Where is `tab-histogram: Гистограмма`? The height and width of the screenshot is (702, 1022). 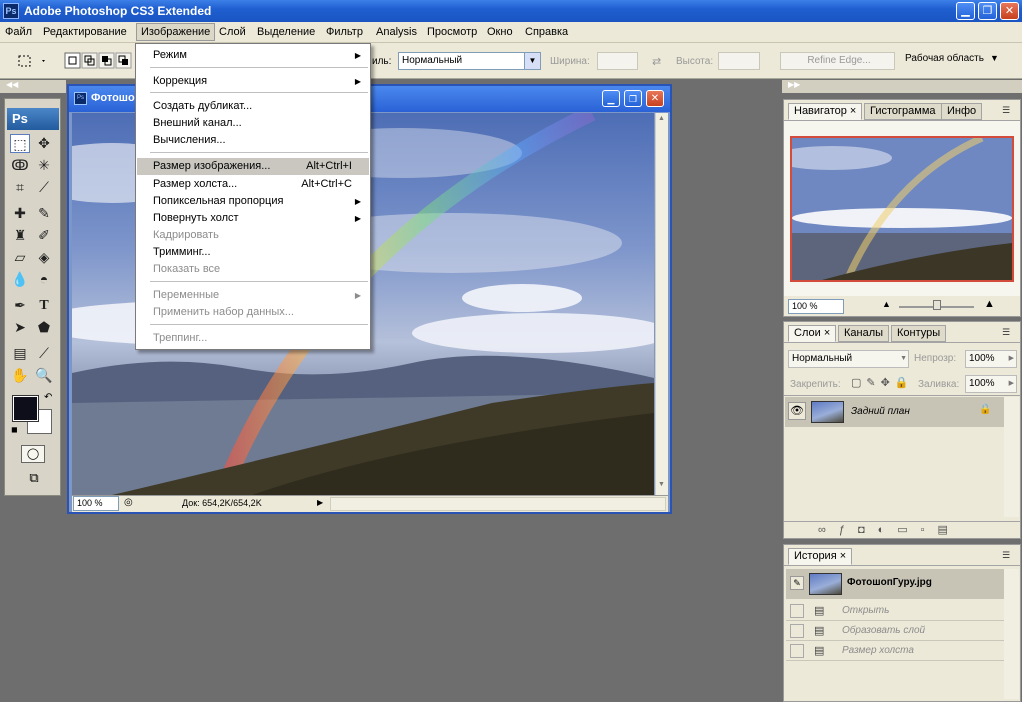 tab-histogram: Гистограмма is located at coordinates (903, 111).